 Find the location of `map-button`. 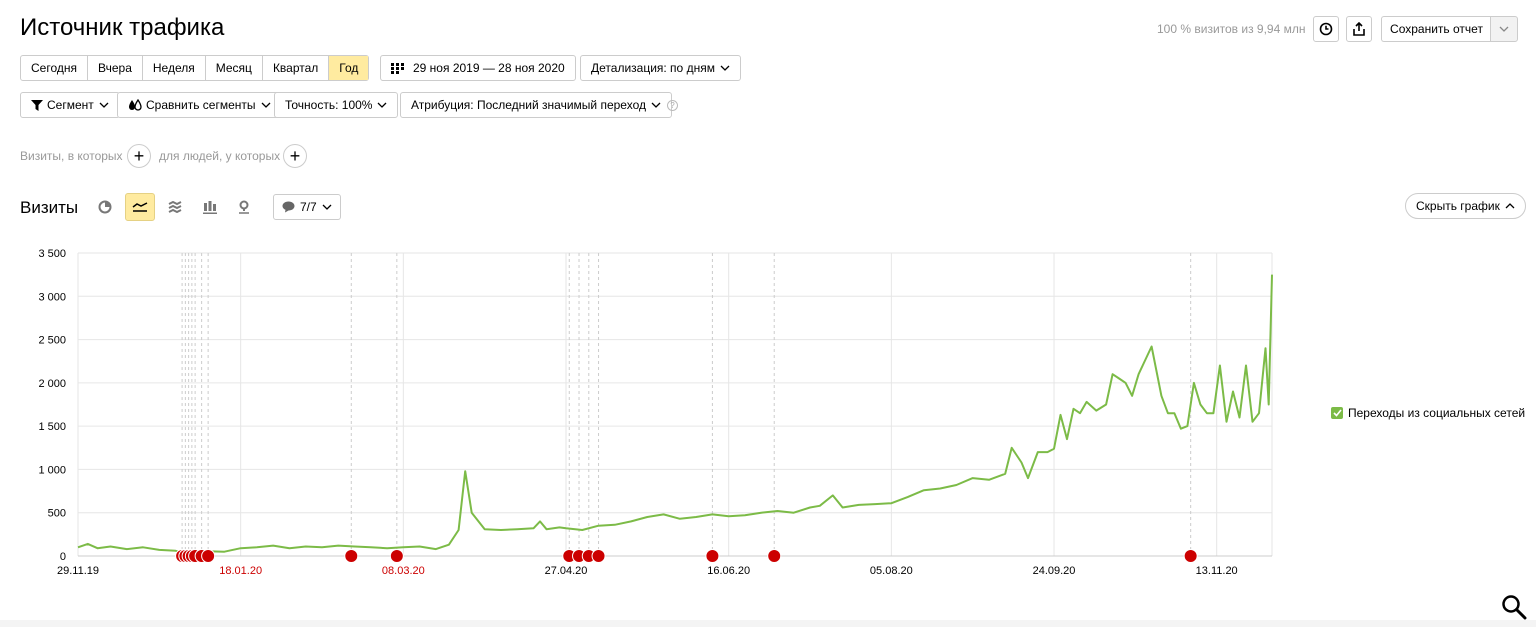

map-button is located at coordinates (244, 207).